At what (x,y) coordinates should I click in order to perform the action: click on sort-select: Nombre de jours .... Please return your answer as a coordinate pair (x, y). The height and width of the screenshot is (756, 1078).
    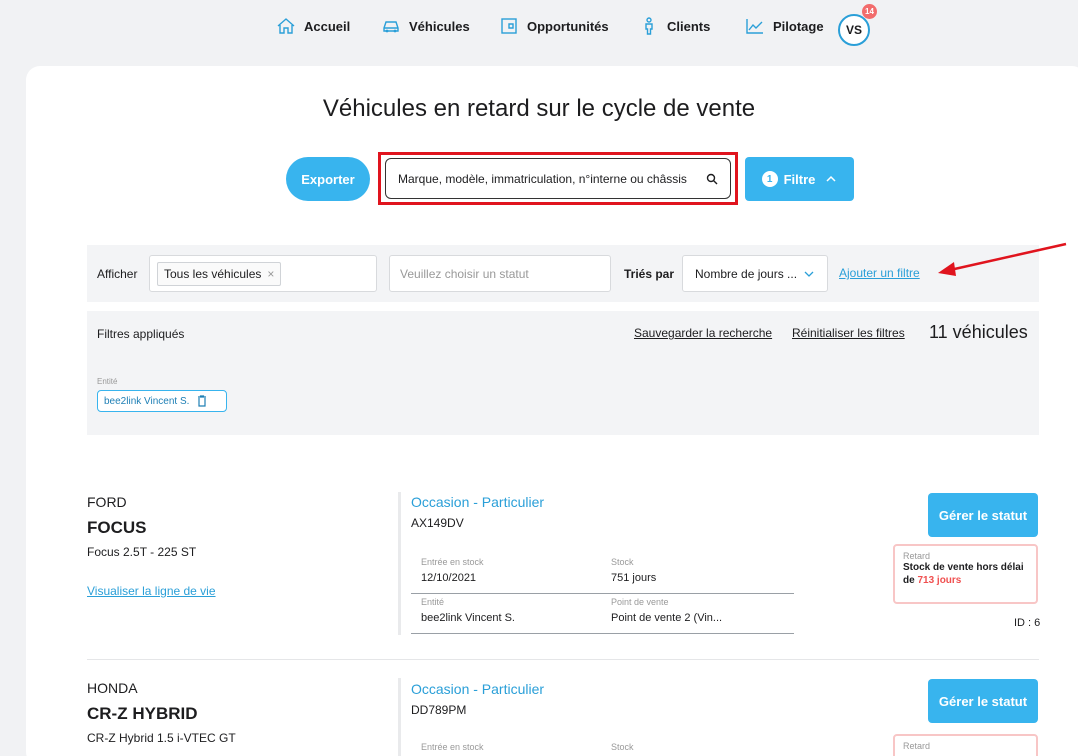
    Looking at the image, I should click on (755, 273).